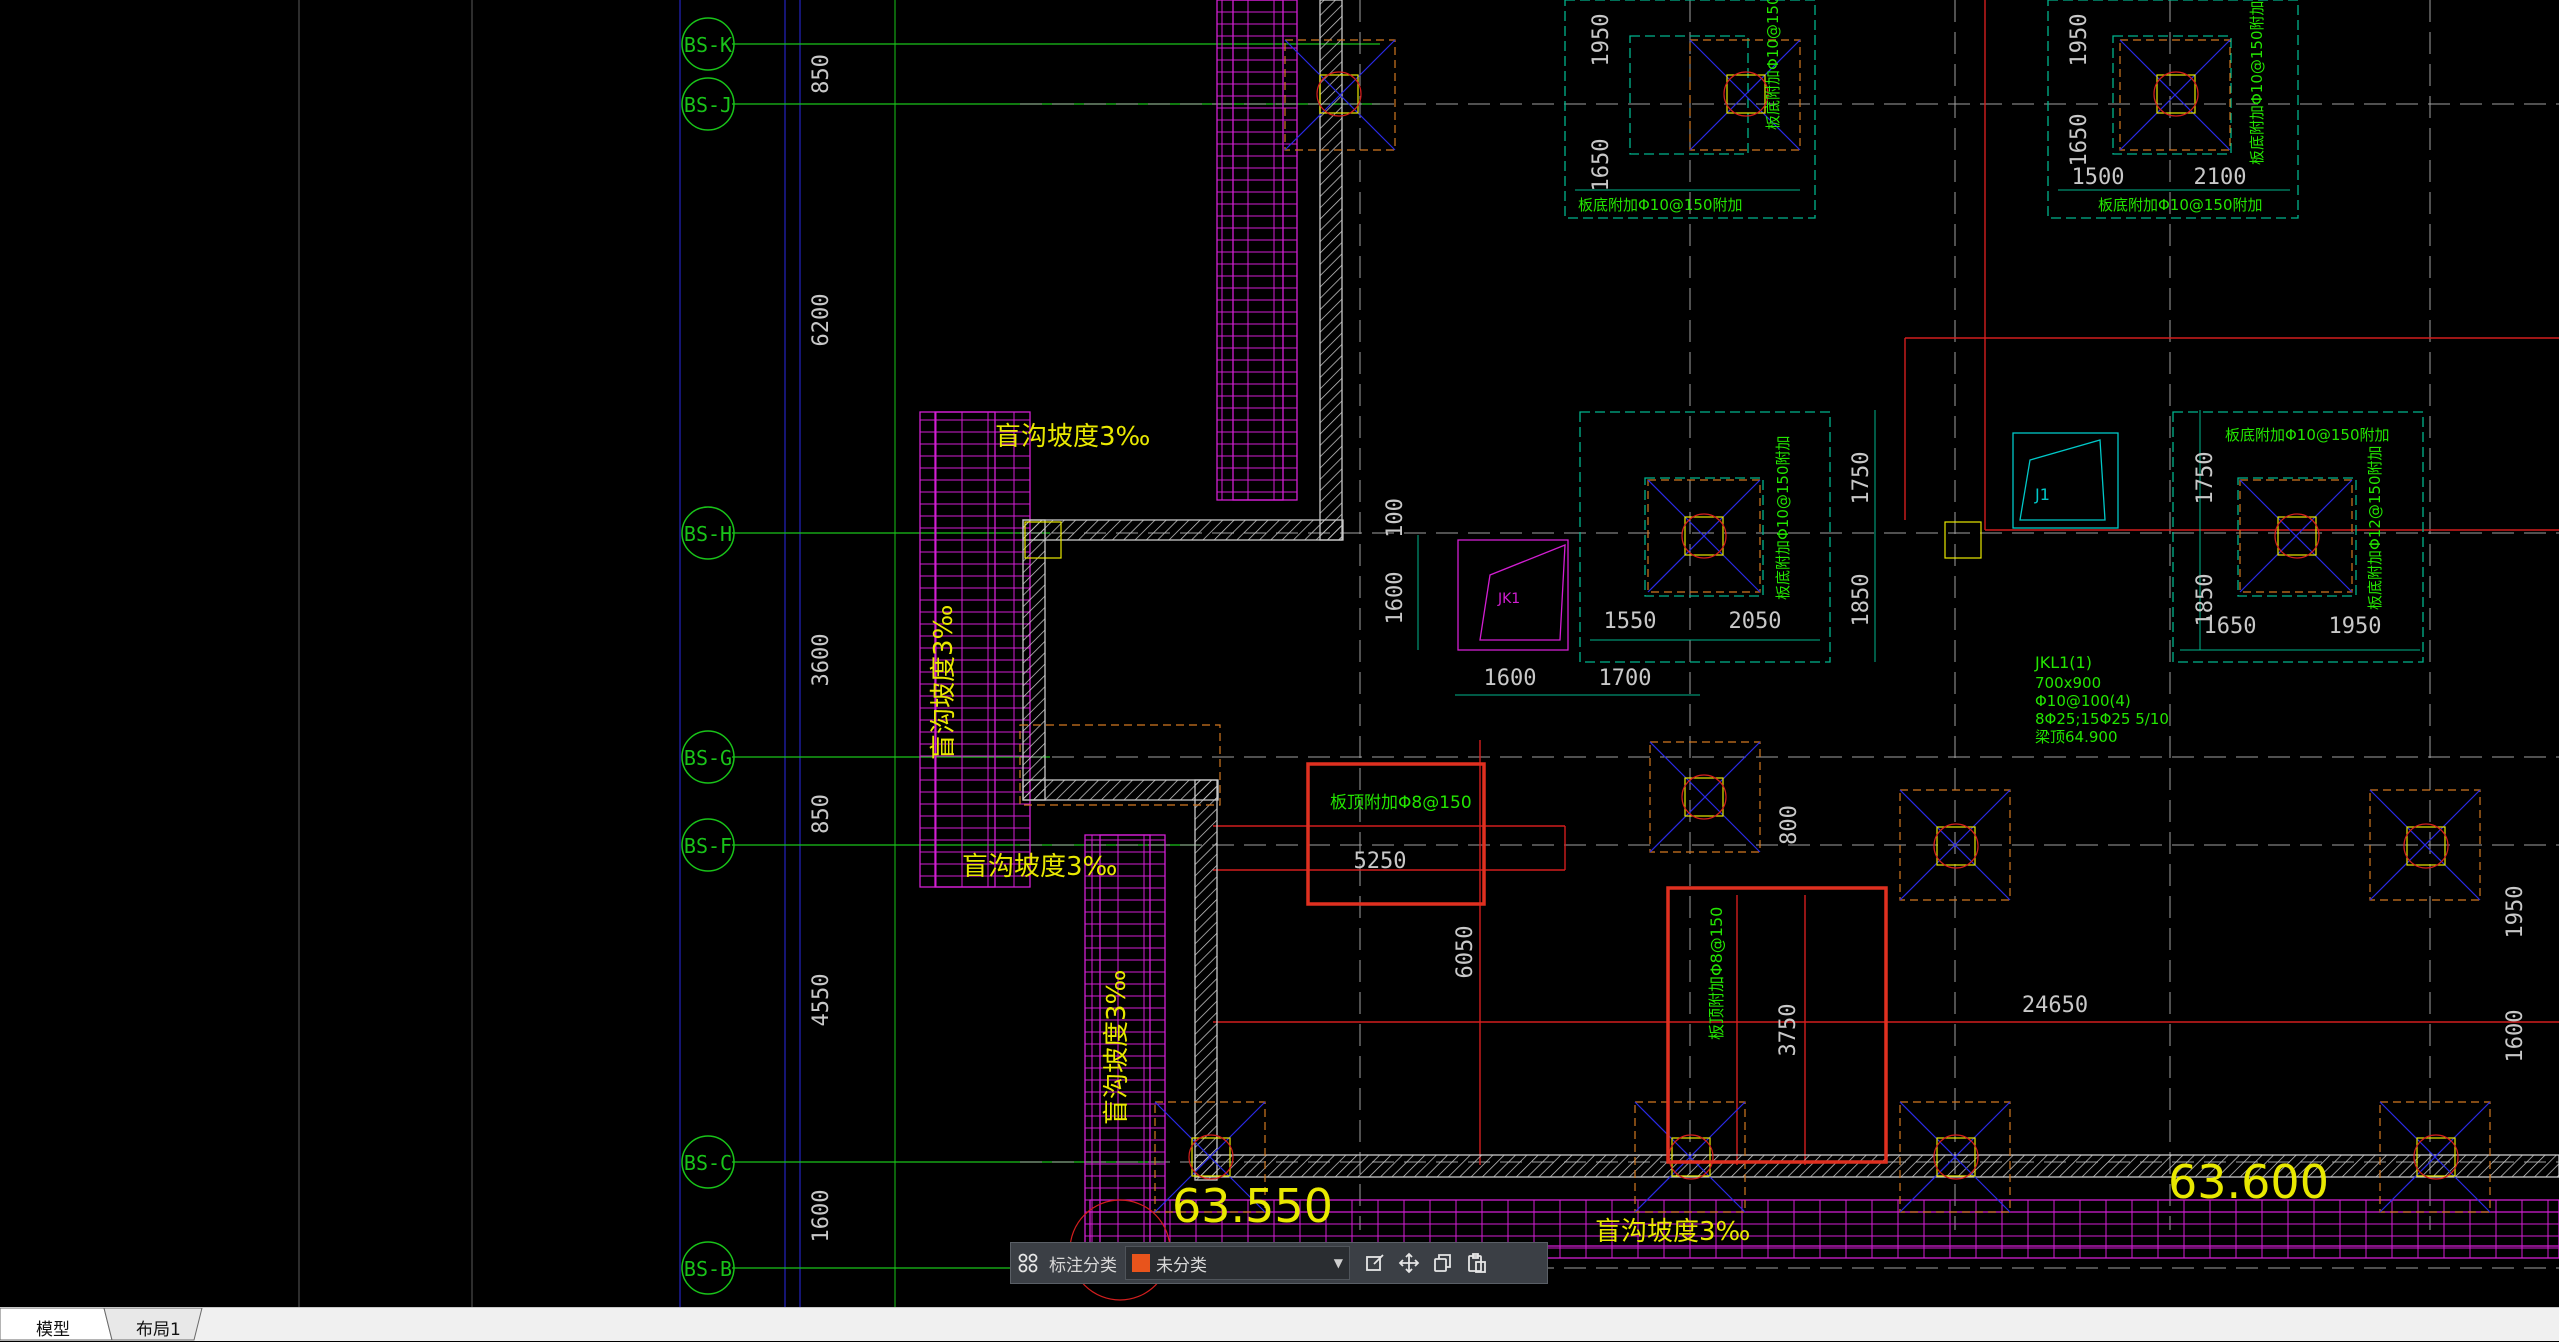 This screenshot has height=1342, width=2559. I want to click on dim-text: 6200, so click(821, 320).